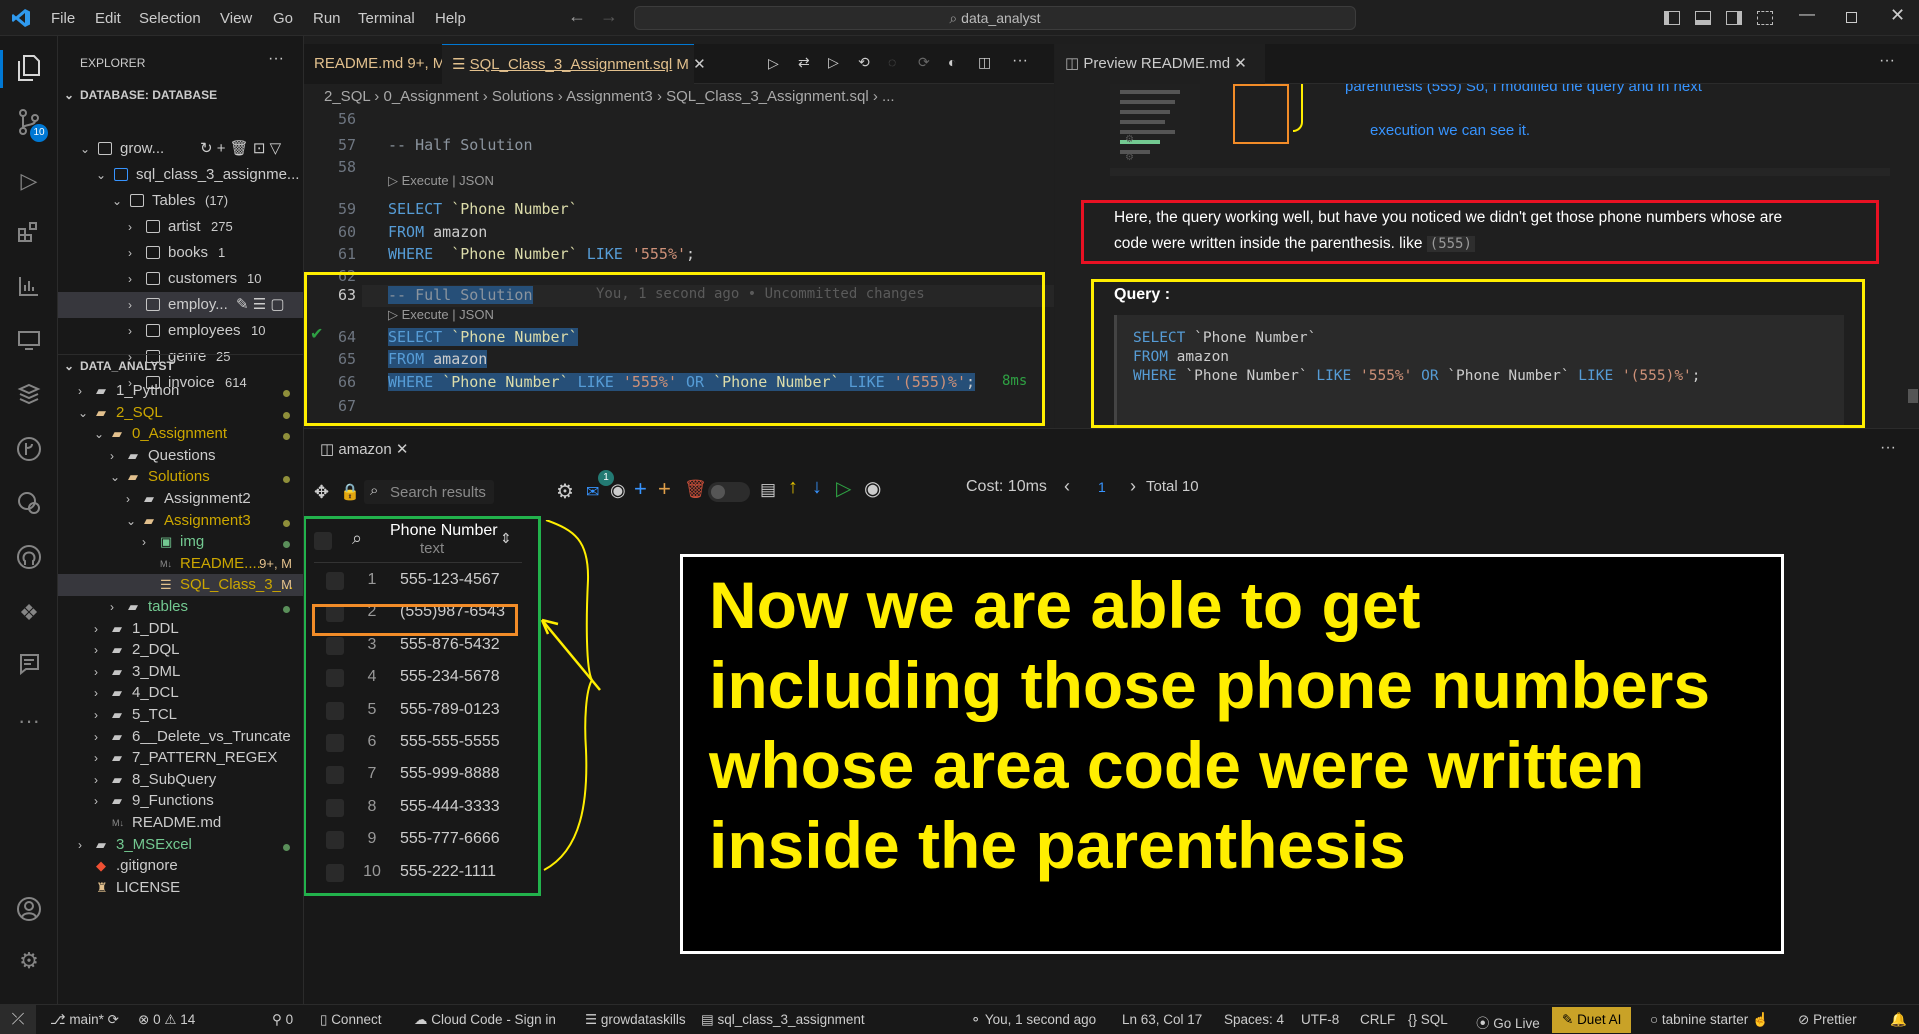  What do you see at coordinates (1765, 18) in the screenshot?
I see `customize-layout-icon` at bounding box center [1765, 18].